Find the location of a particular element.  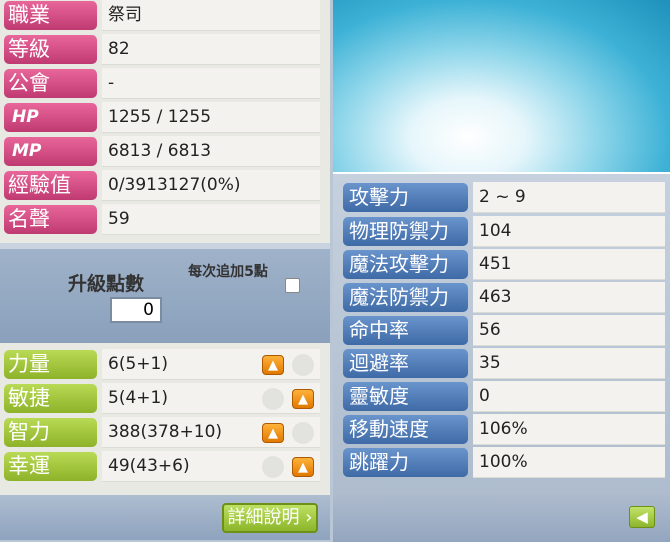

stat-label: 智力 is located at coordinates (50, 432).